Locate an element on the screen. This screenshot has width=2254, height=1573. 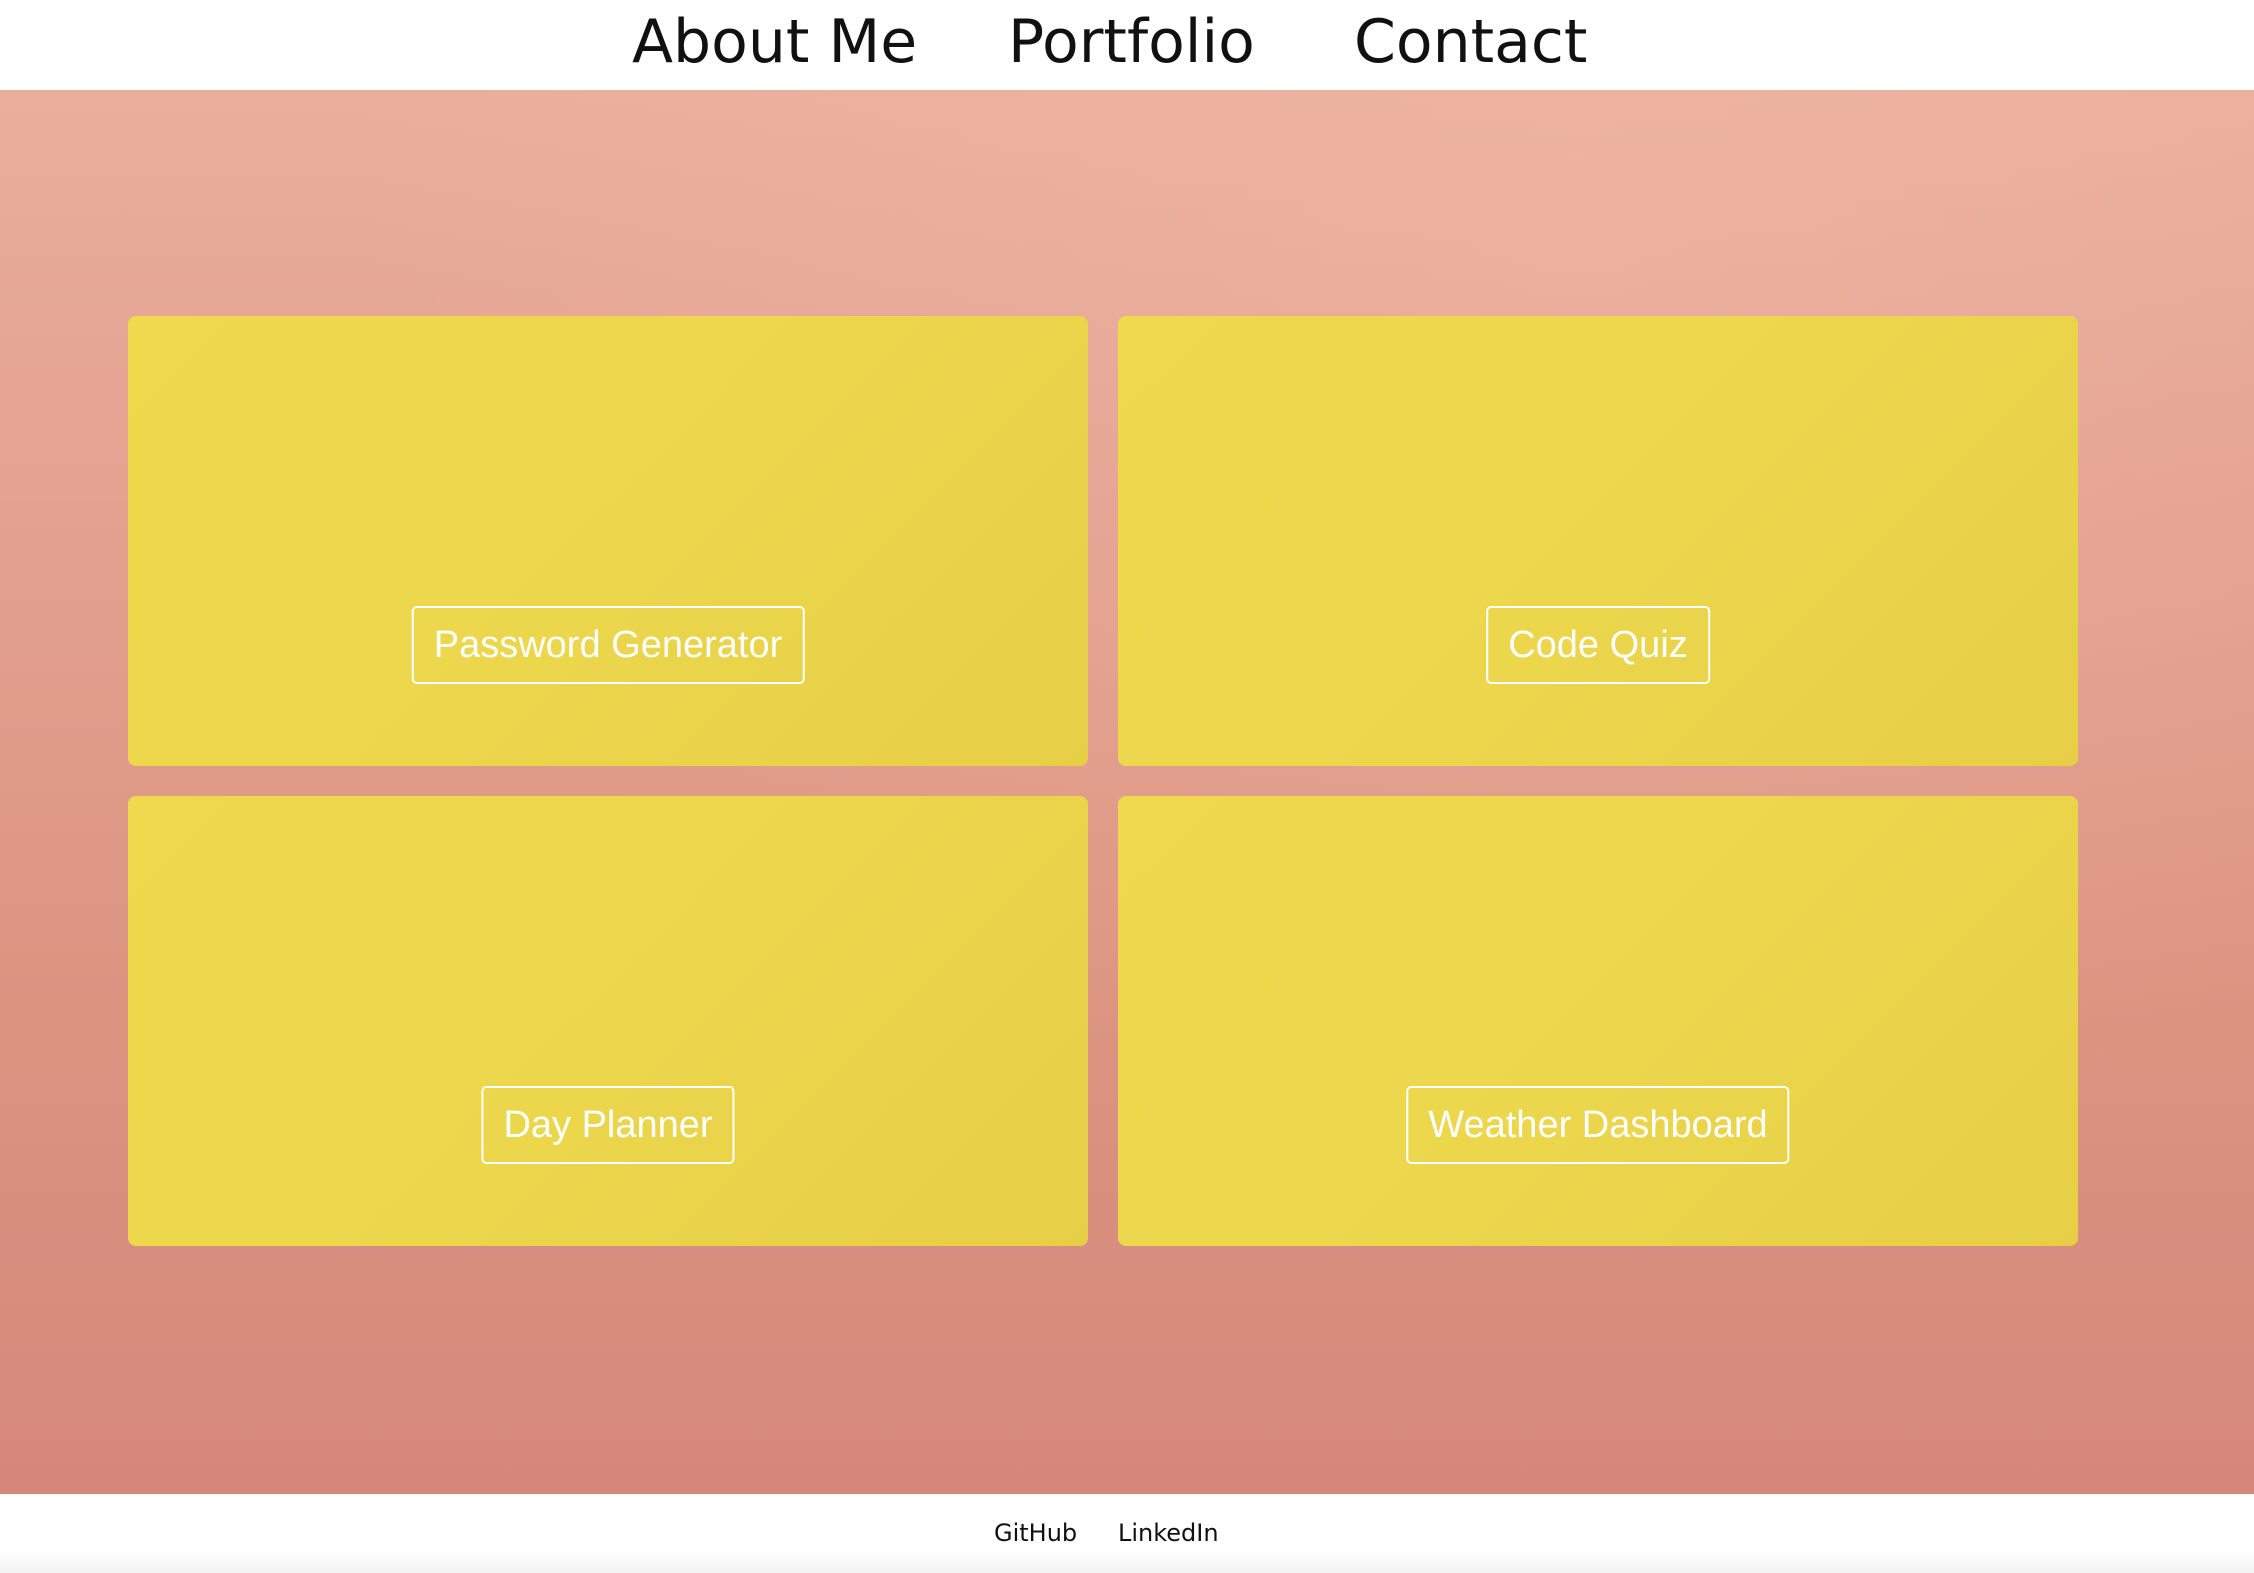
project-card-day-planner: Day Planner is located at coordinates (608, 1021).